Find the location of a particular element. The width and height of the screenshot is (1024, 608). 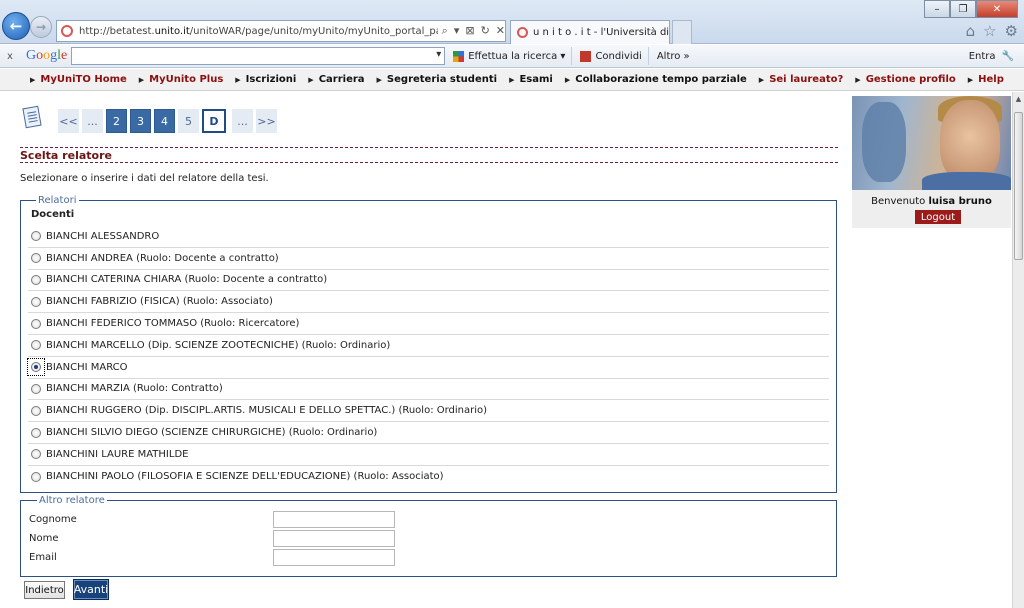

relatore-option: BIANCHI MARCO is located at coordinates (428, 368).